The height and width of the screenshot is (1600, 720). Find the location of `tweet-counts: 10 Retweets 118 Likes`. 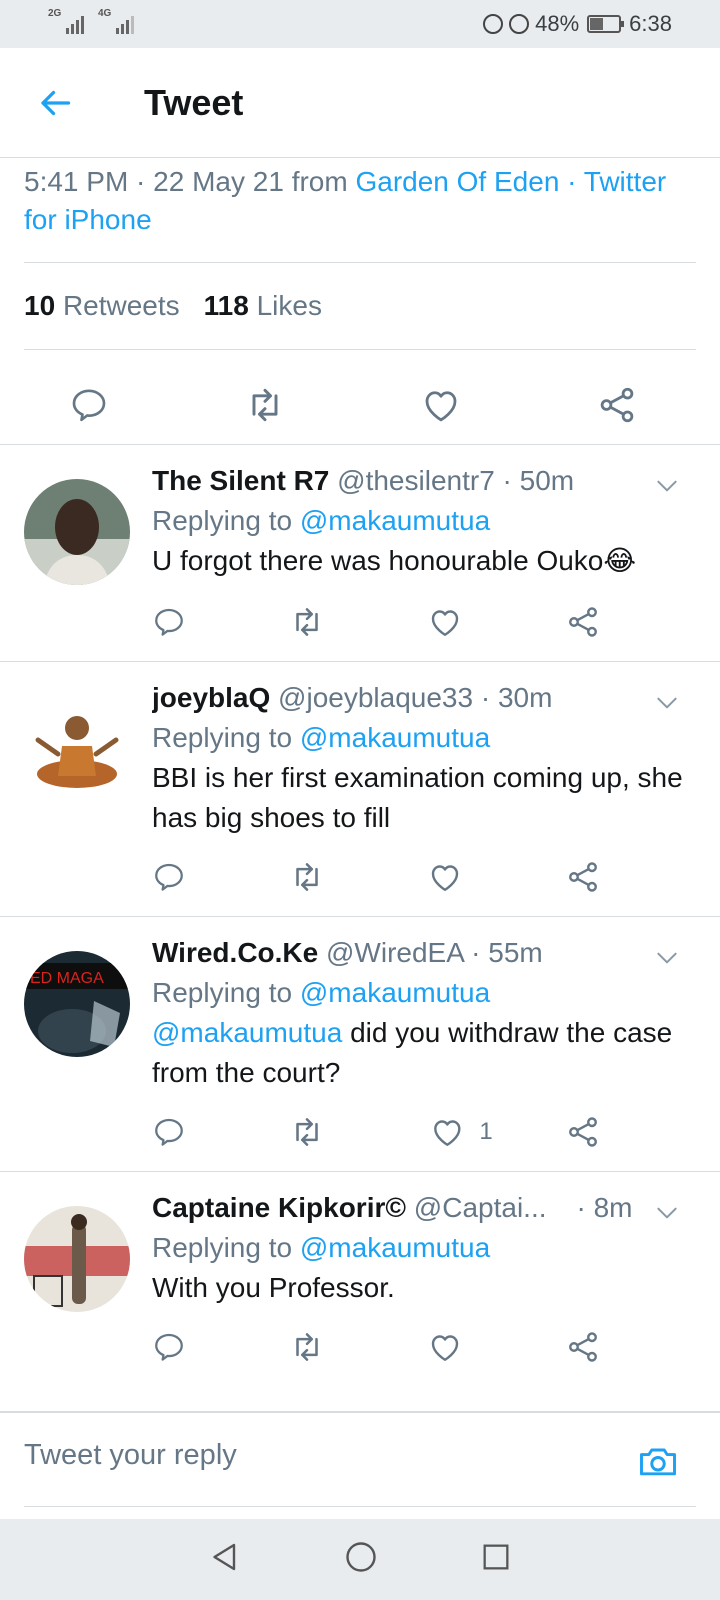

tweet-counts: 10 Retweets 118 Likes is located at coordinates (173, 306).